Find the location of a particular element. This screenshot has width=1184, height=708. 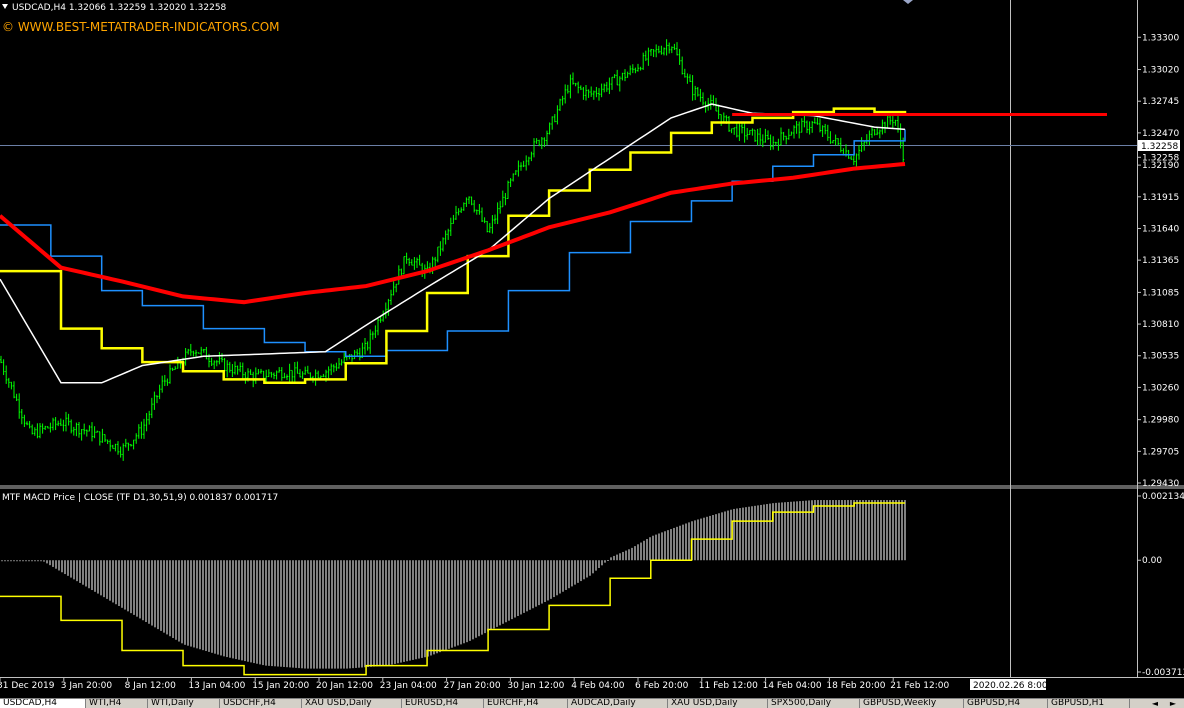

price-tick-label: 1.31085 is located at coordinates (1160, 293).